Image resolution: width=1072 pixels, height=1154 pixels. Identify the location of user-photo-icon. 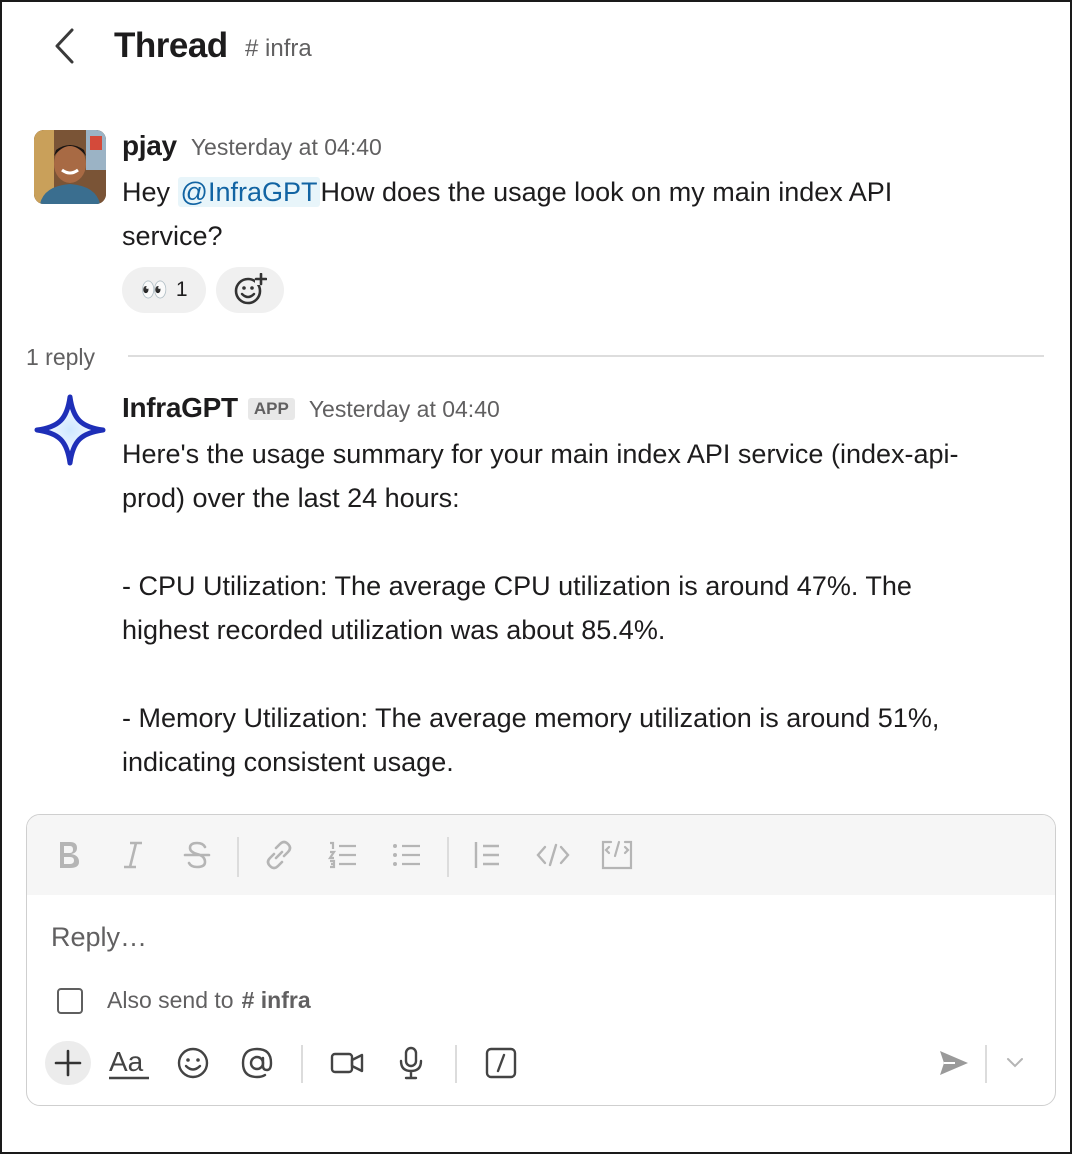
(70, 167).